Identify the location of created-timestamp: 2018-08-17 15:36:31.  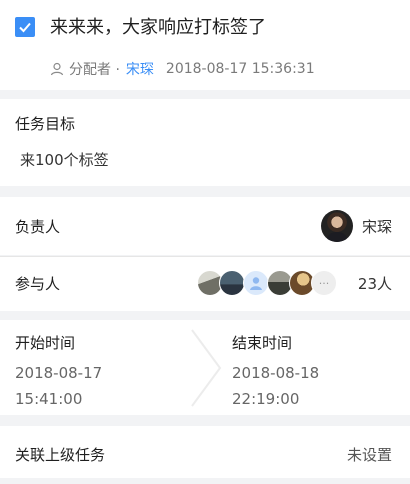
(240, 69).